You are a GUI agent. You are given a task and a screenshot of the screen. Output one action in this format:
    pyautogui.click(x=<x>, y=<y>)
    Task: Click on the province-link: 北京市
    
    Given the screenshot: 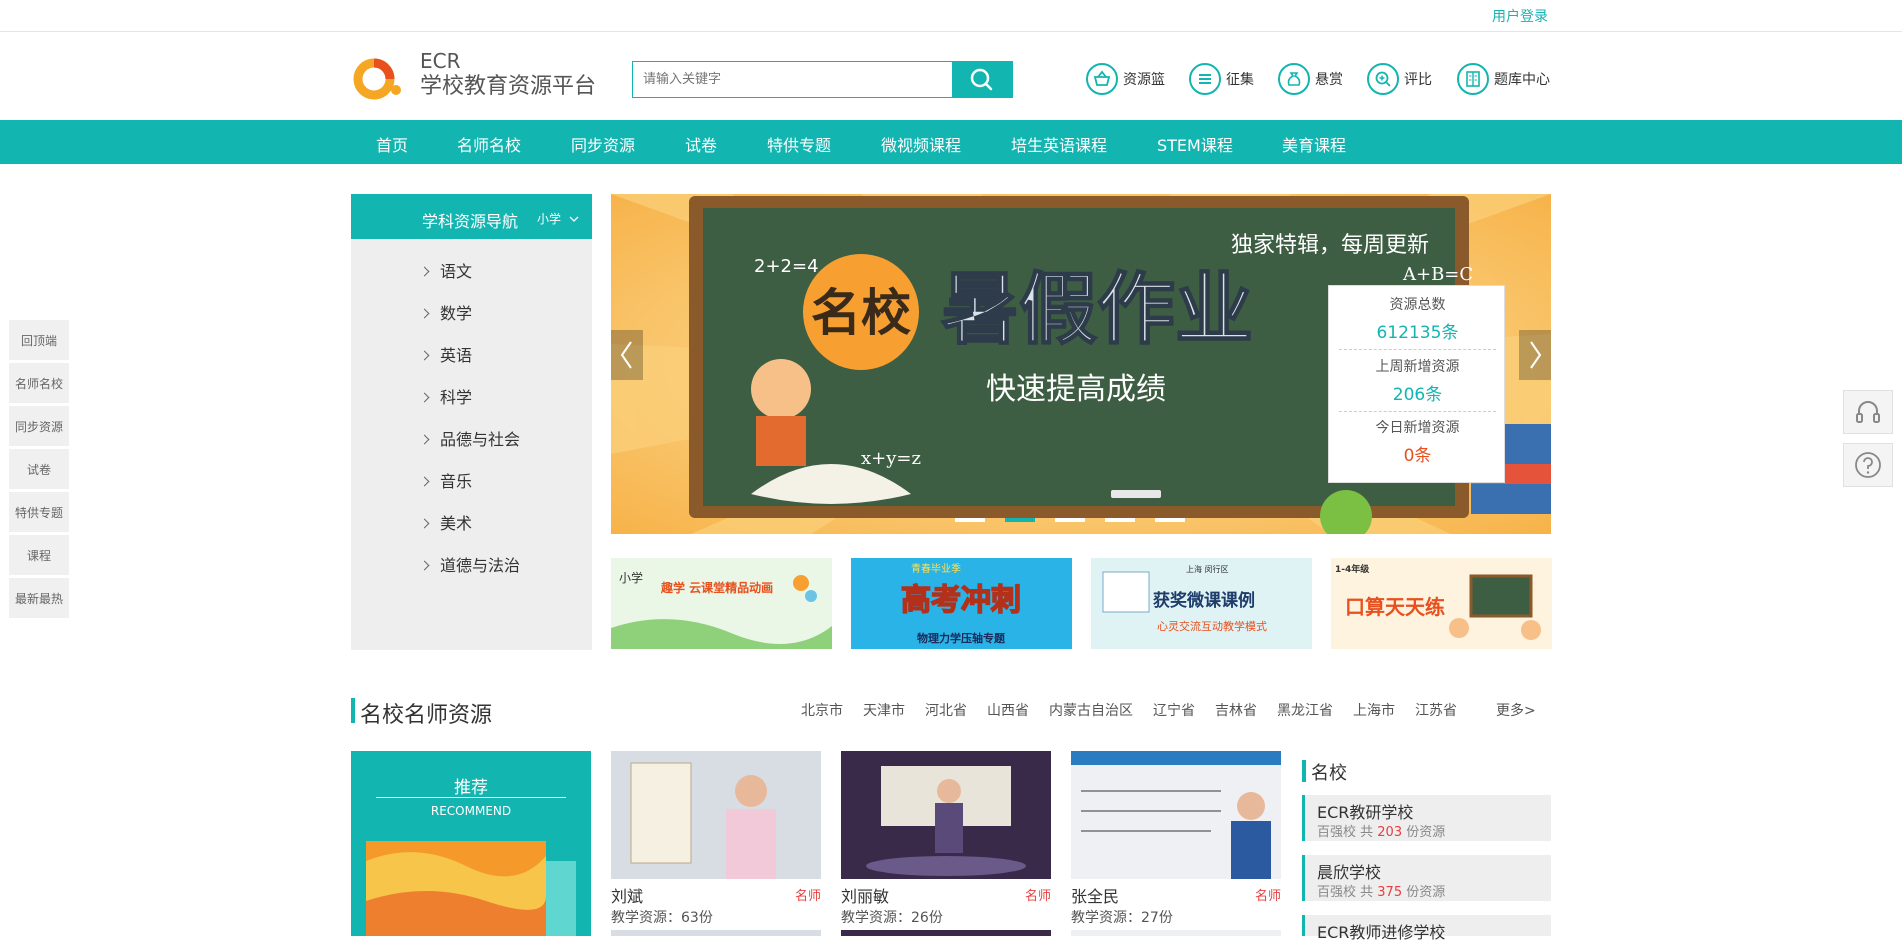 What is the action you would take?
    pyautogui.click(x=822, y=710)
    